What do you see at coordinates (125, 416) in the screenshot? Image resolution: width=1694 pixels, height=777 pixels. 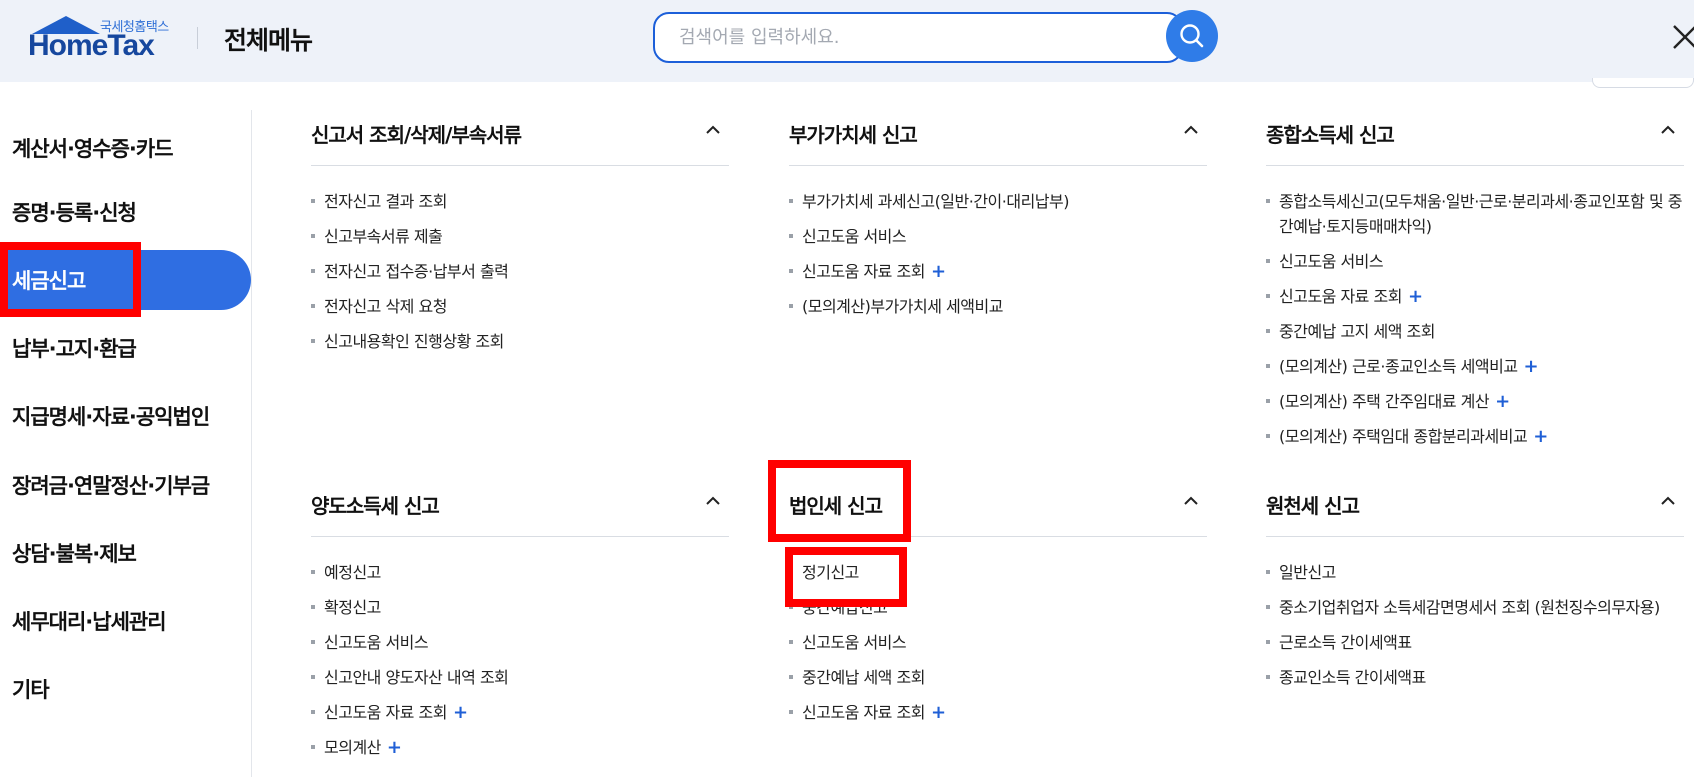 I see `sidebar-item-payment-statement: 지급명세·자료·공익법인` at bounding box center [125, 416].